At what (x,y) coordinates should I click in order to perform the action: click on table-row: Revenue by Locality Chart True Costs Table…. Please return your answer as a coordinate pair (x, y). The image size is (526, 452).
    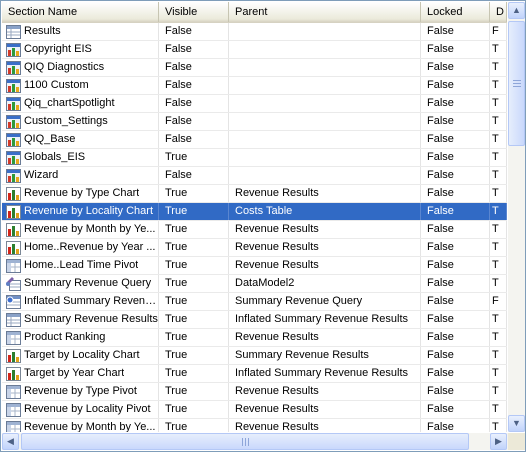
    Looking at the image, I should click on (254, 212).